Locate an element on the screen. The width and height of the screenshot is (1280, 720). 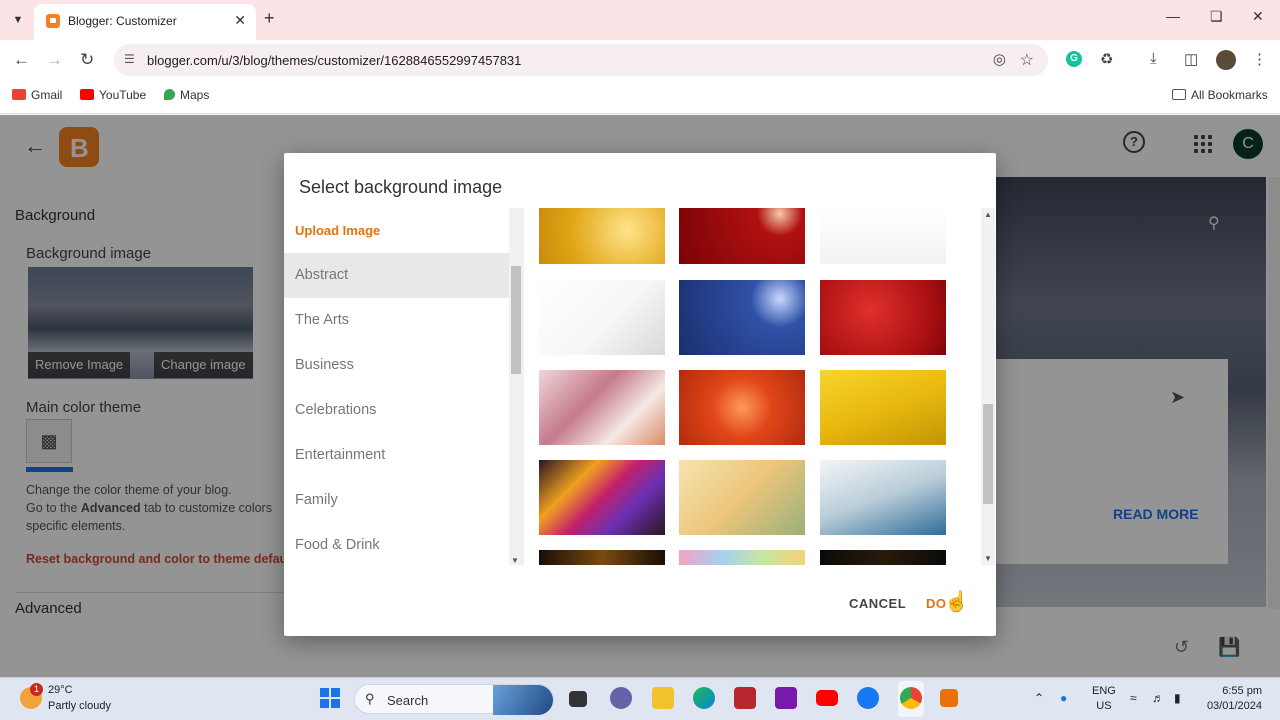
battery-icon: ▮ is located at coordinates (1177, 698).